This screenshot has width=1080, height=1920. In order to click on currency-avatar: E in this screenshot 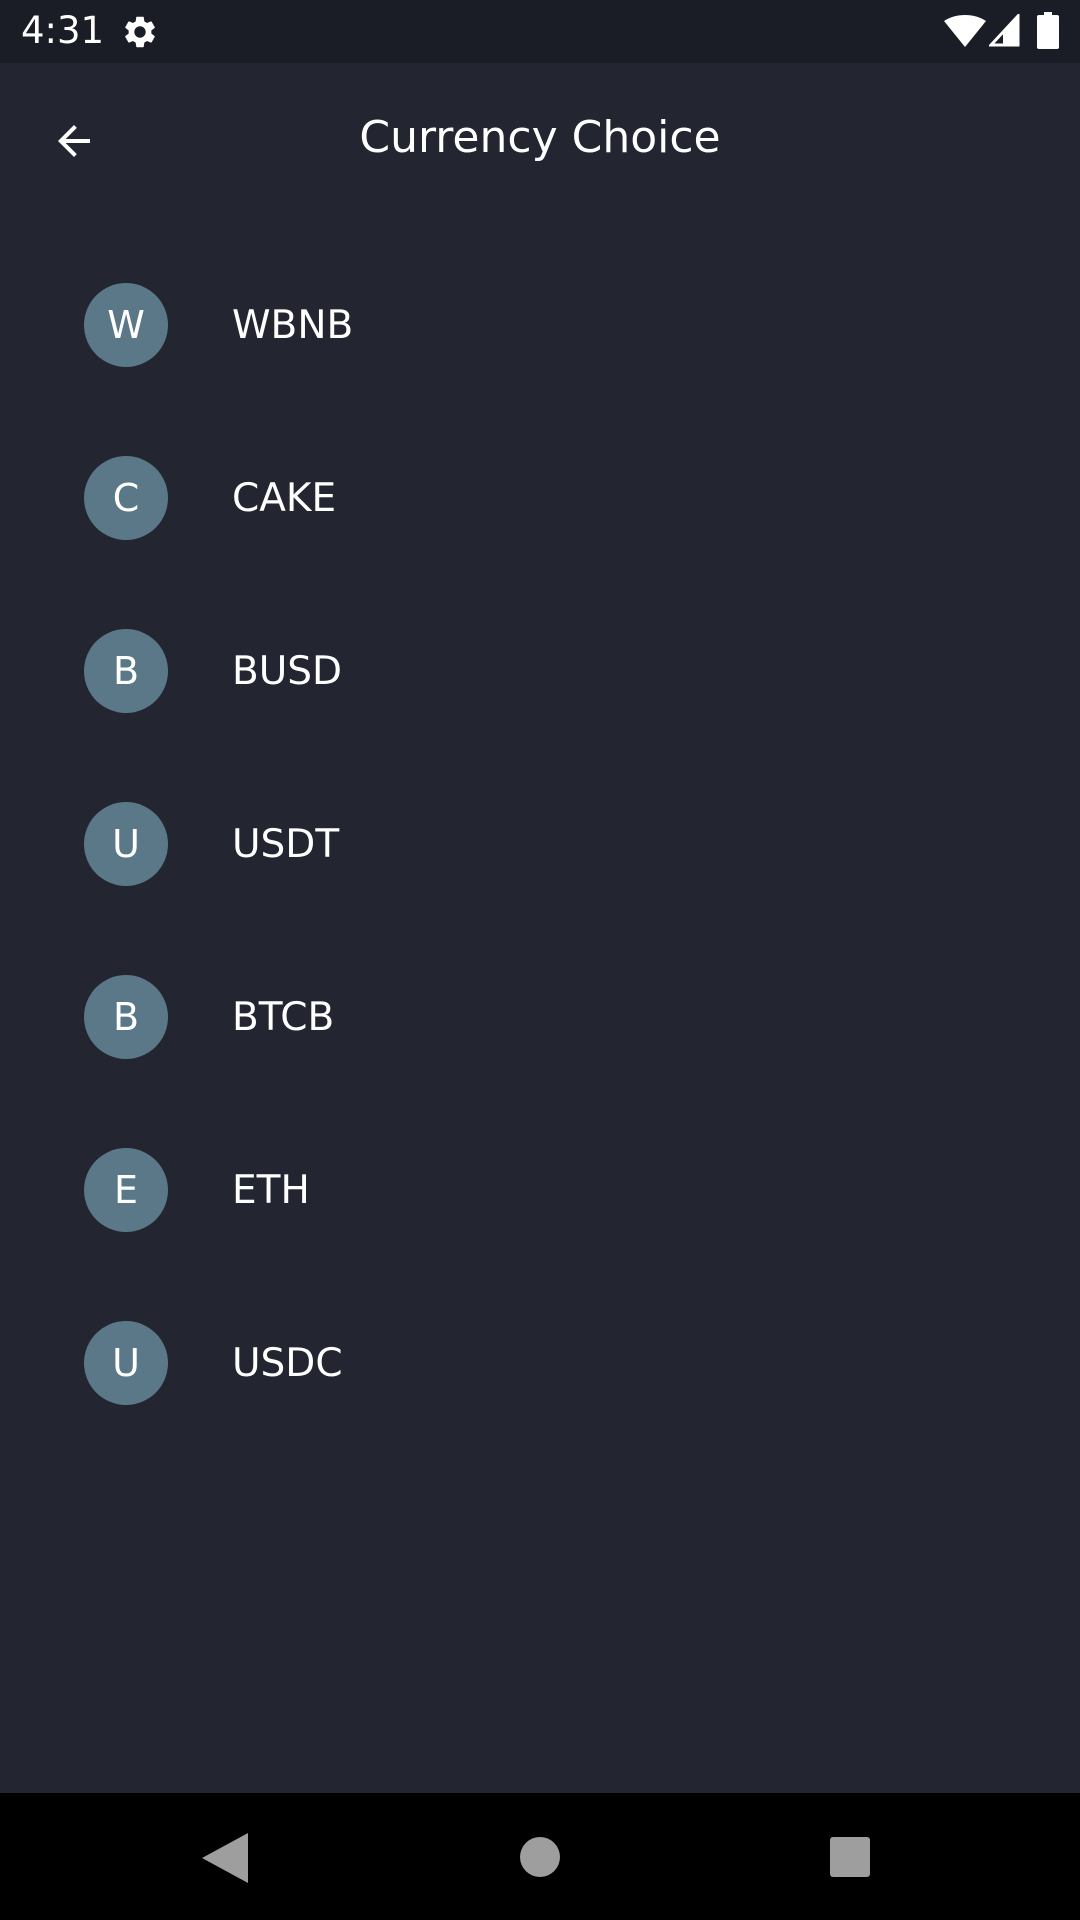, I will do `click(126, 1190)`.